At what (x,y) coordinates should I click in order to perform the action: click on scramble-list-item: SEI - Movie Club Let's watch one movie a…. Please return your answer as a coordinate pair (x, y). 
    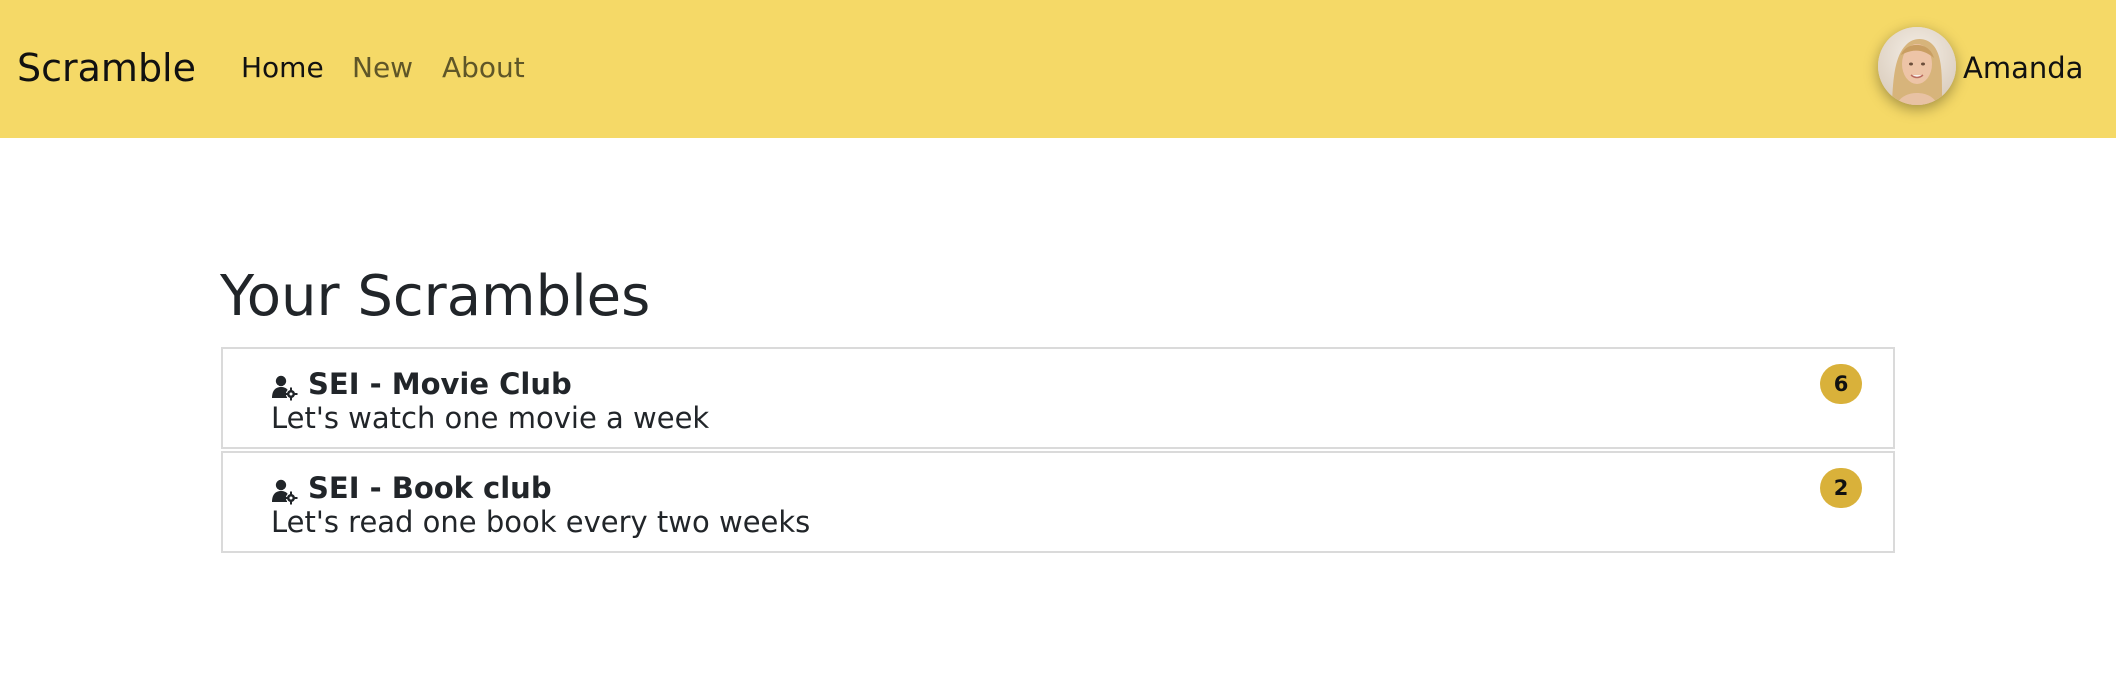
    Looking at the image, I should click on (1058, 398).